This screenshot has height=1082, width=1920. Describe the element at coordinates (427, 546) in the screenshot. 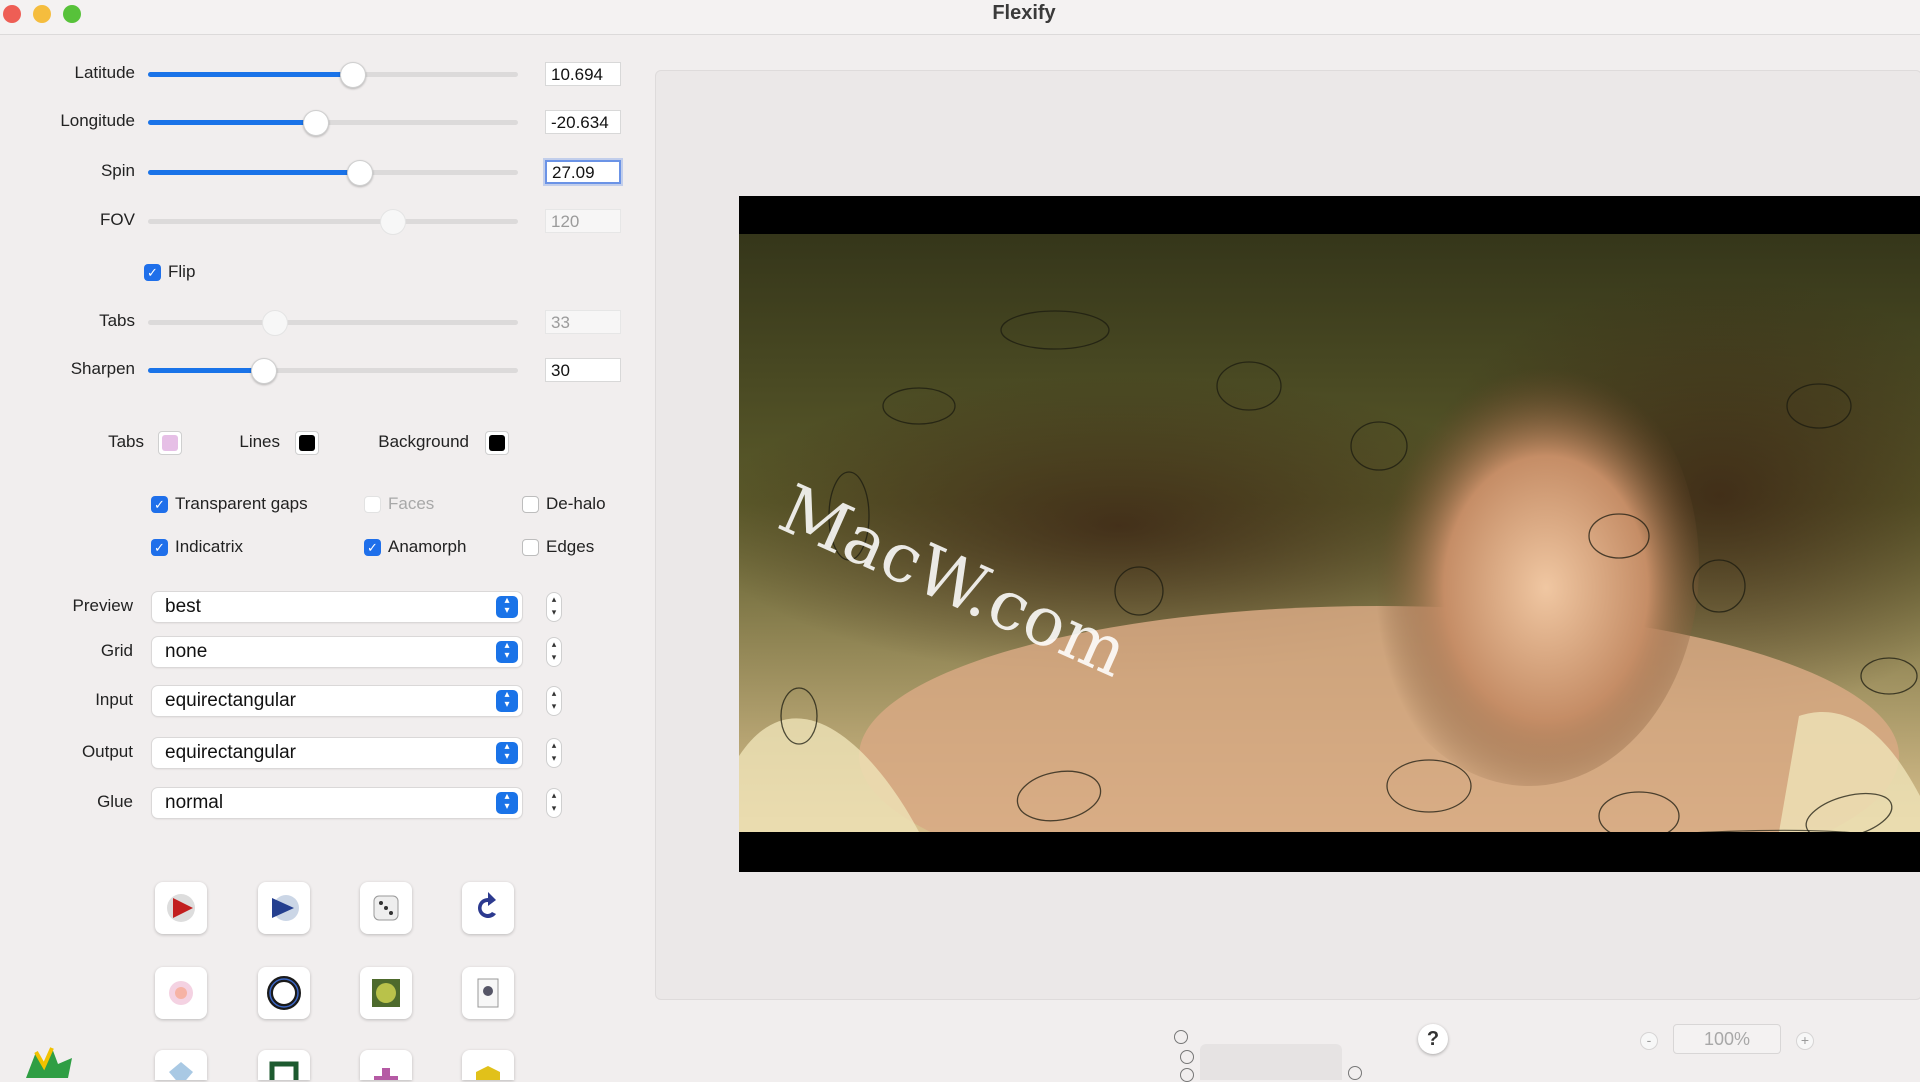

I see `anamorph-label: Anamorph` at that location.